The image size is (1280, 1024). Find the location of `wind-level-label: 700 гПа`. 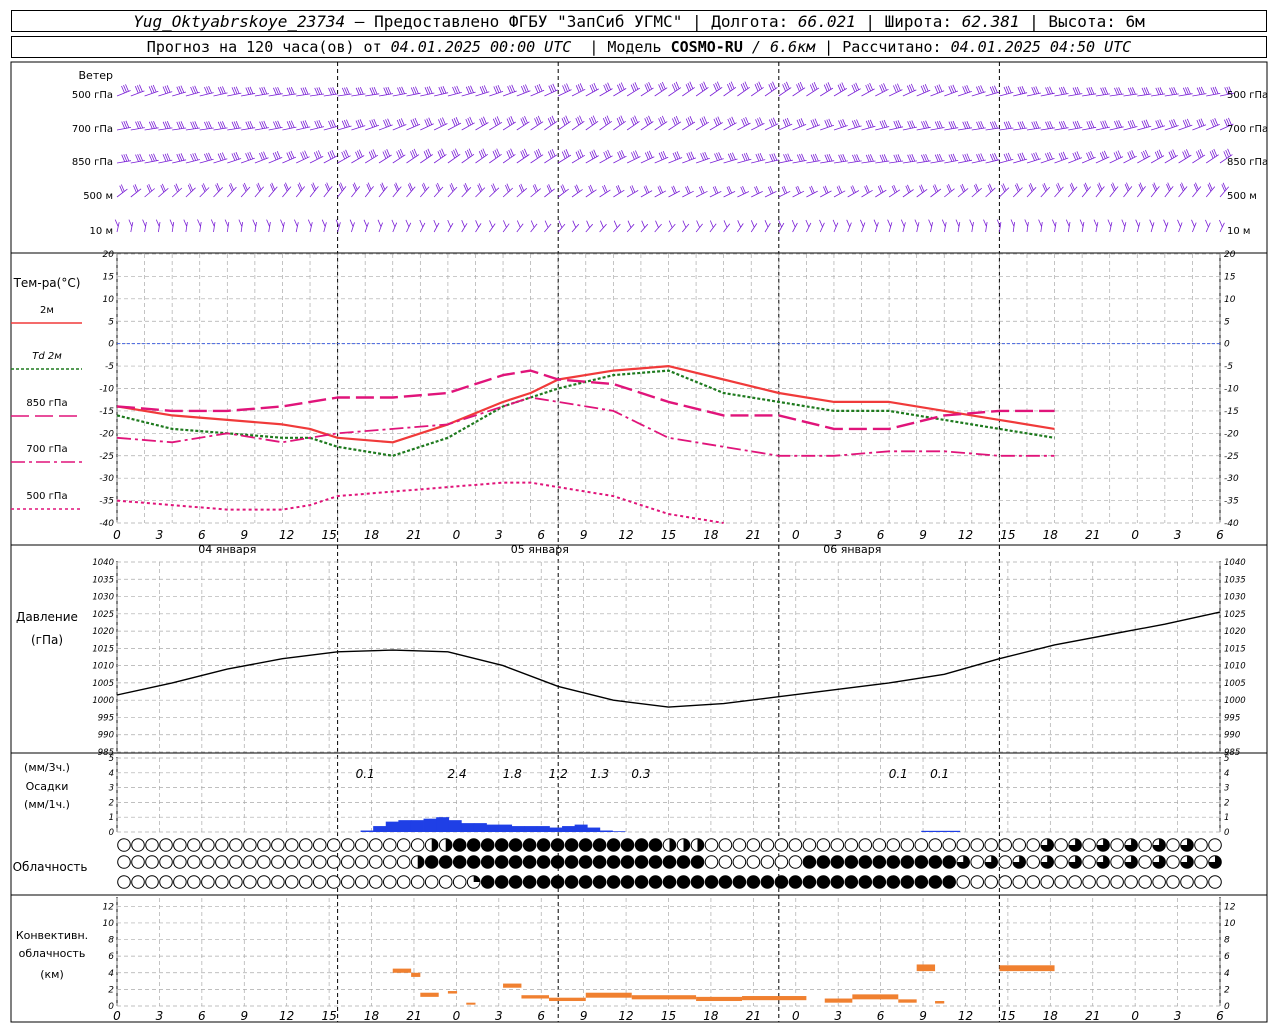

wind-level-label: 700 гПа is located at coordinates (1247, 129).